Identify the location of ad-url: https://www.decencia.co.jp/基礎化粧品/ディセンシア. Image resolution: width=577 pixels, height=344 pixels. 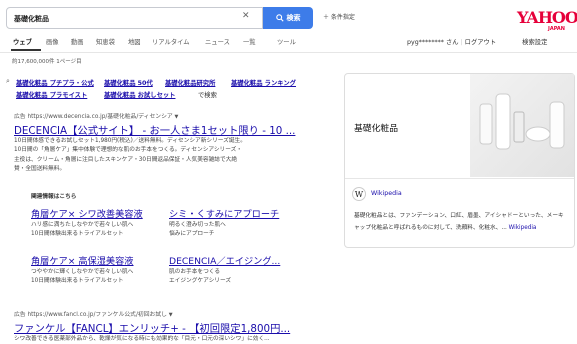
(100, 117).